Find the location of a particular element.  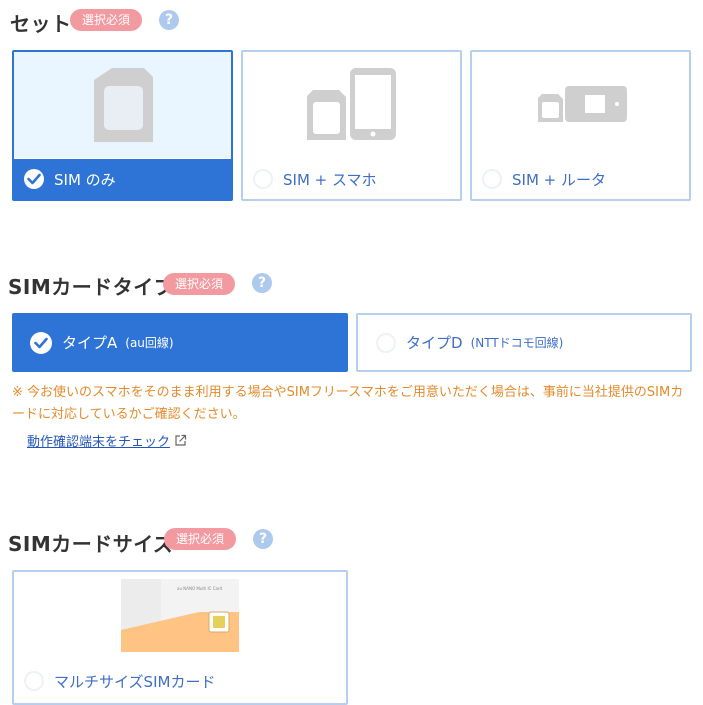

sim-type-option-a: タイプA (au回線) is located at coordinates (180, 342).